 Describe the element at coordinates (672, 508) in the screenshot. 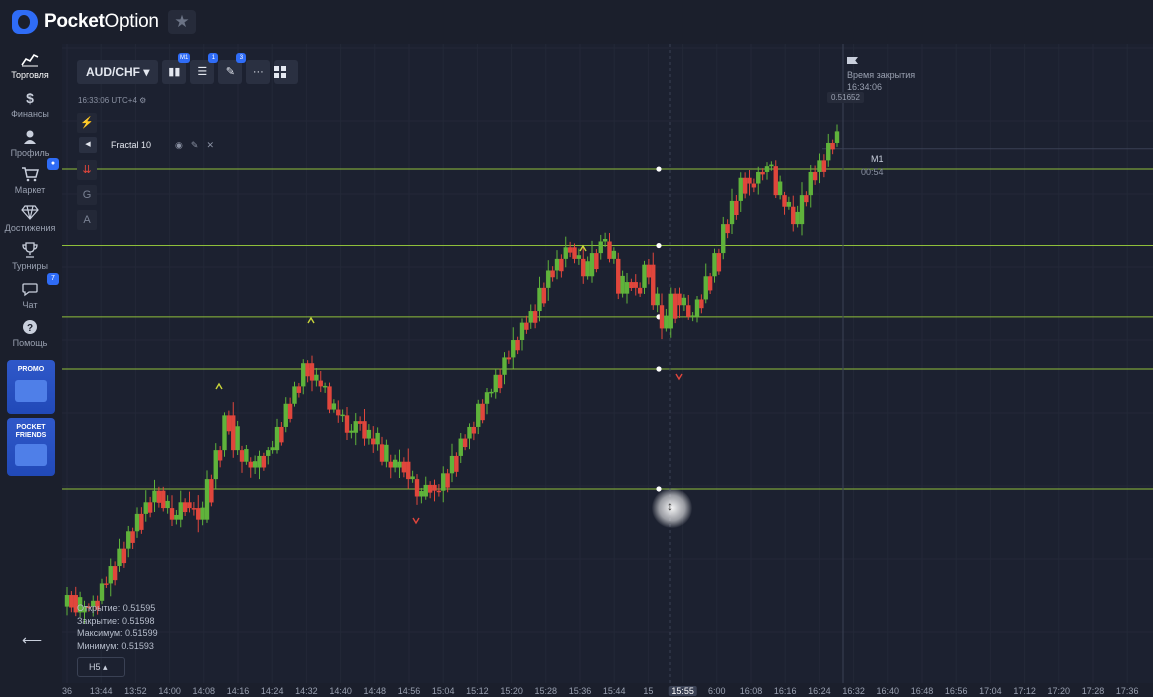

I see `drag-cursor` at that location.